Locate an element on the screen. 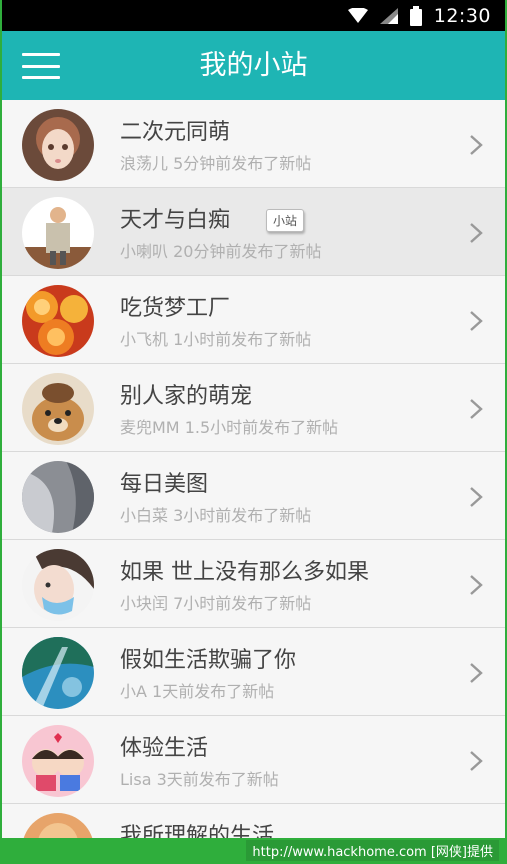  list-item: 如果 世上没有那么多如果 小块闰 7小时前发布了新帖 is located at coordinates (253, 584).